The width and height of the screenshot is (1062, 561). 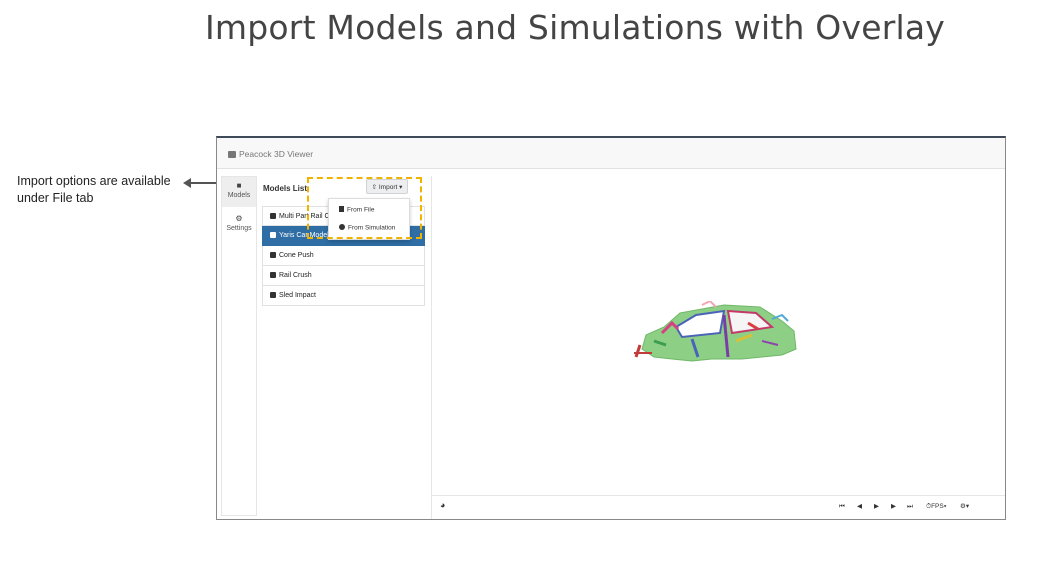 I want to click on list-item: Rail Crush, so click(x=343, y=276).